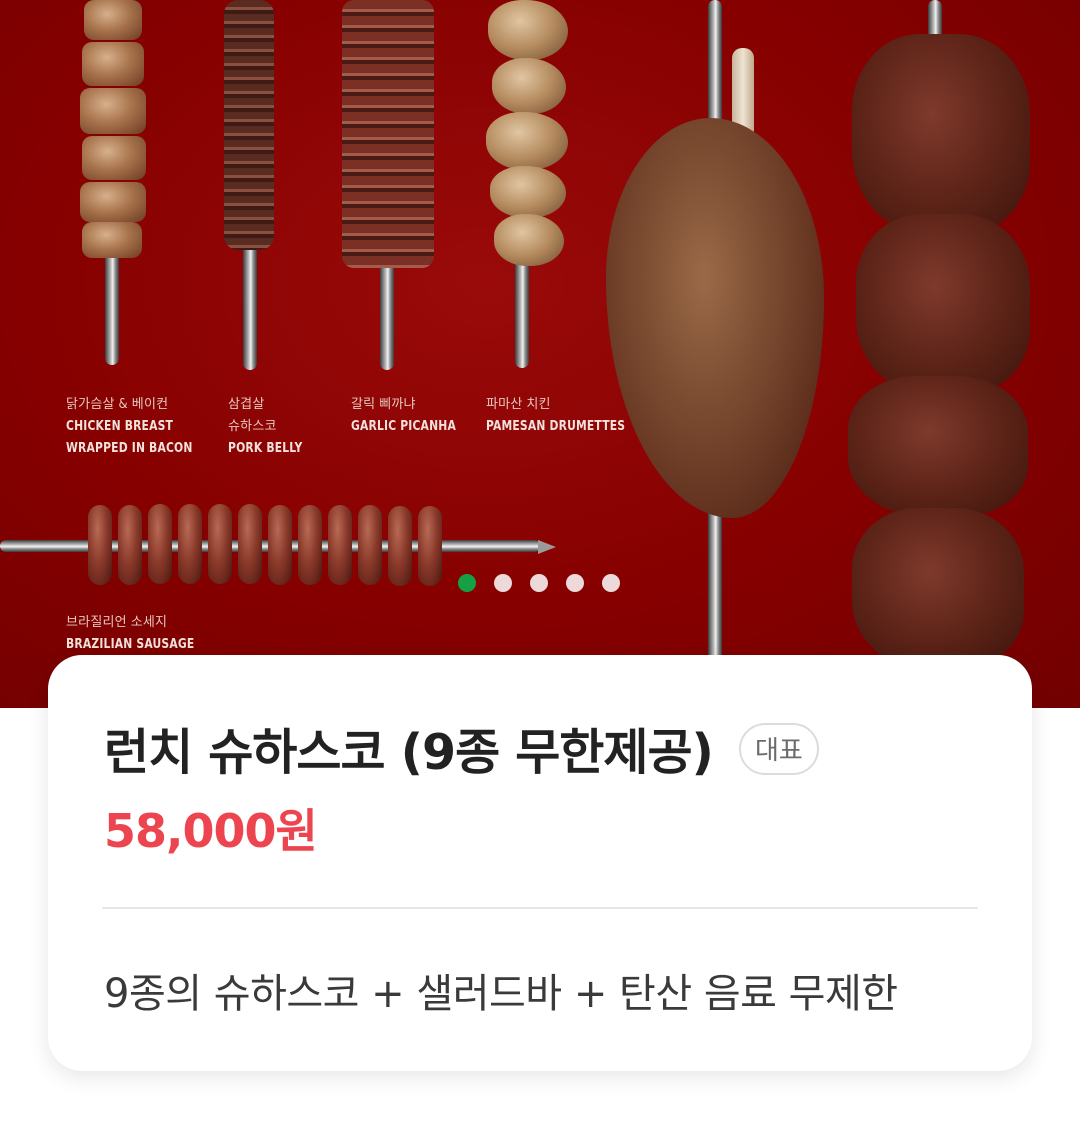 This screenshot has height=1131, width=1080. Describe the element at coordinates (561, 416) in the screenshot. I see `caption-parmesan-drumettes: 파마산 치킨 PAMESAN DRUMETTES` at that location.